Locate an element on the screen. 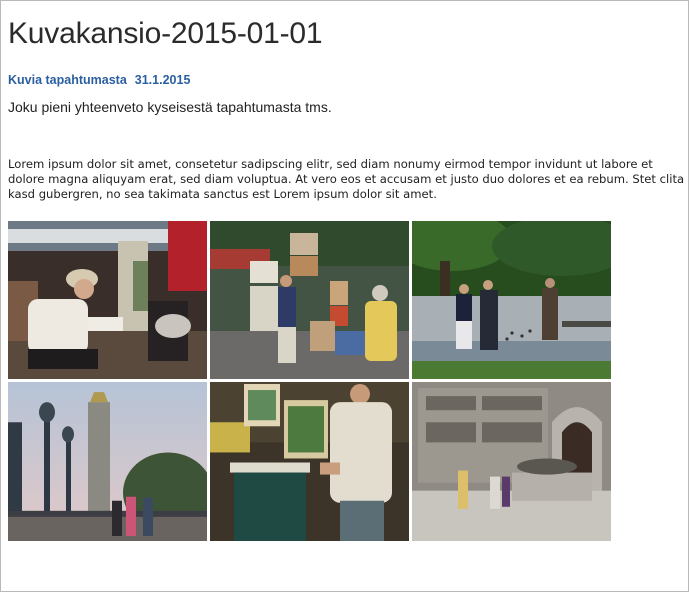 The width and height of the screenshot is (689, 592). photo-park-image is located at coordinates (511, 300).